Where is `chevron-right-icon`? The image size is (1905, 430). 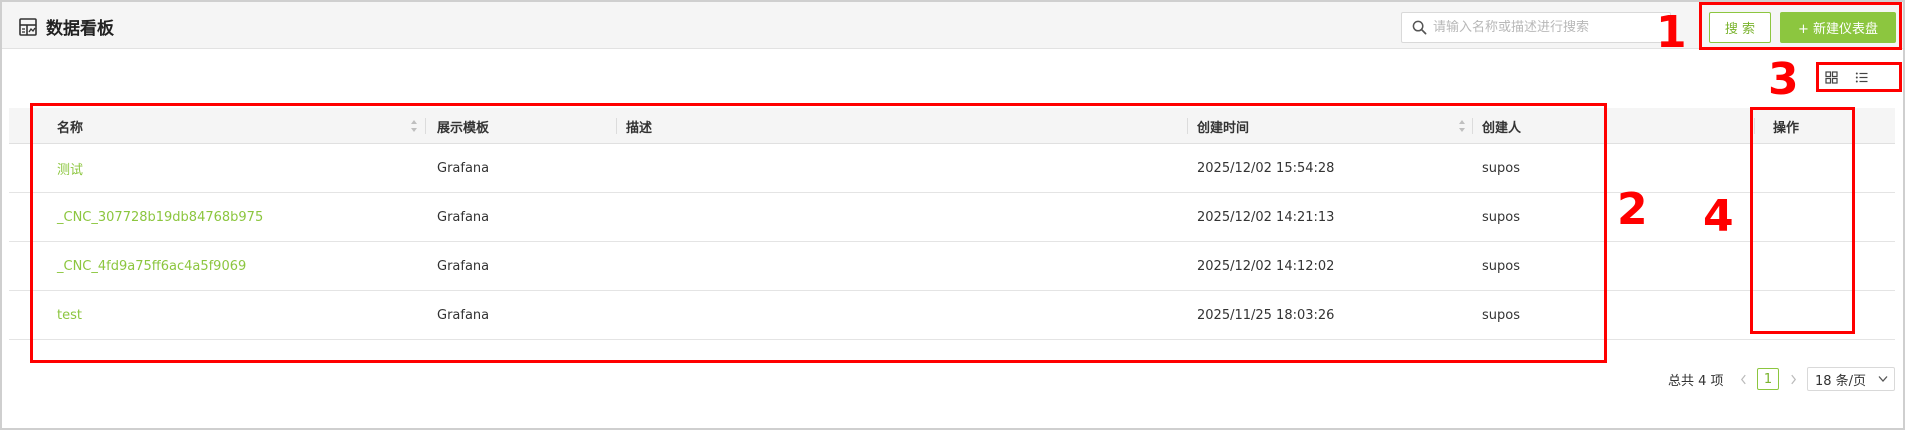 chevron-right-icon is located at coordinates (1793, 379).